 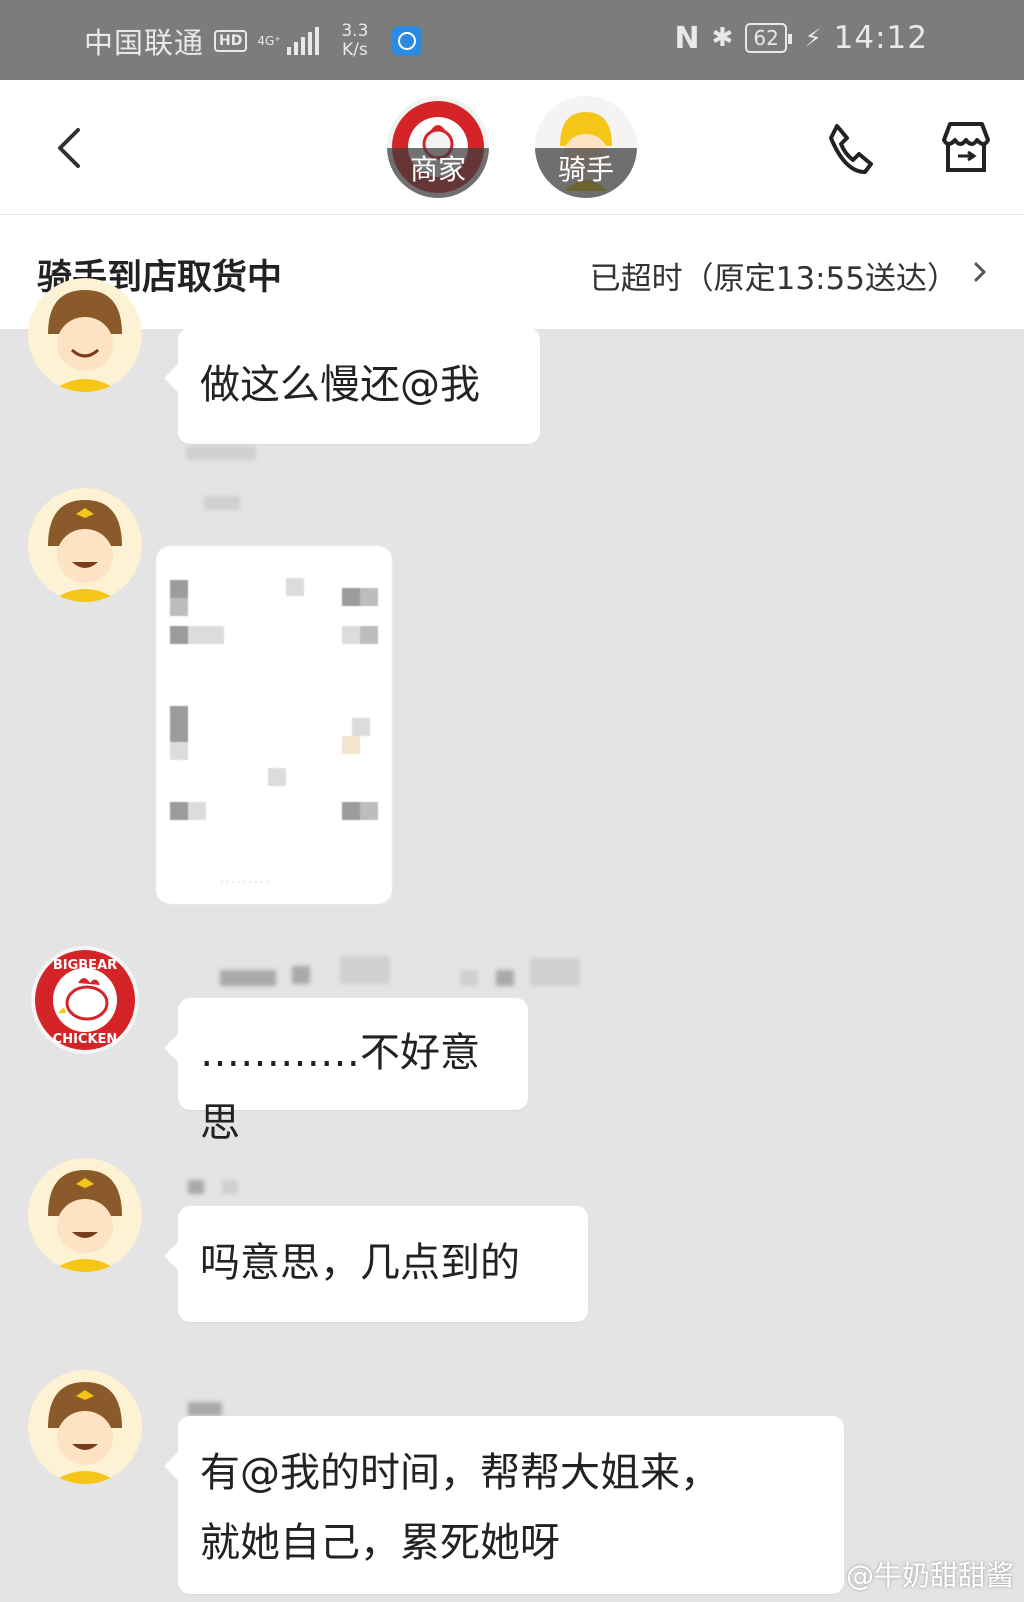 I want to click on message-bubble: …………不好意思, so click(x=346, y=1072).